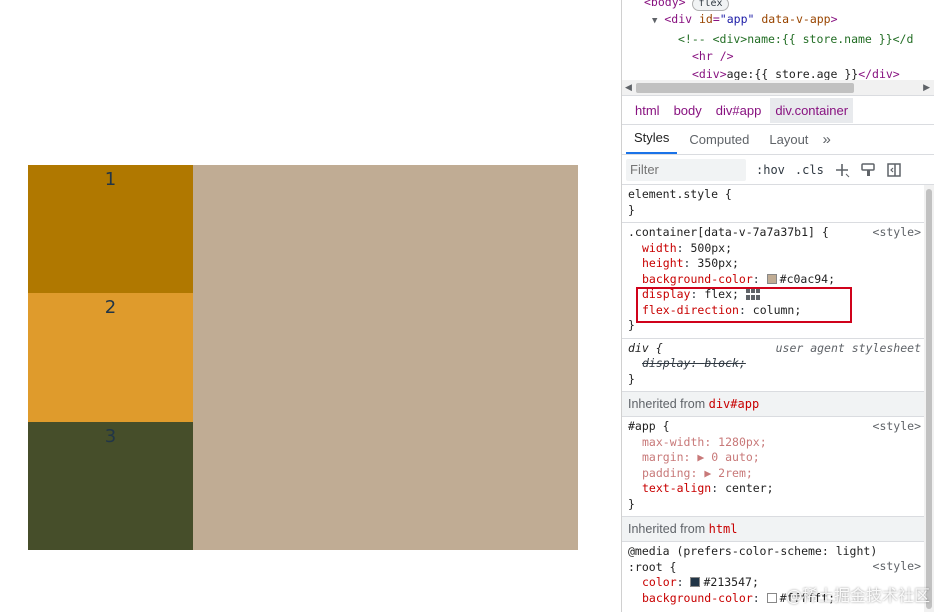  Describe the element at coordinates (654, 21) in the screenshot. I see `expand-triangle-icon: ▼` at that location.